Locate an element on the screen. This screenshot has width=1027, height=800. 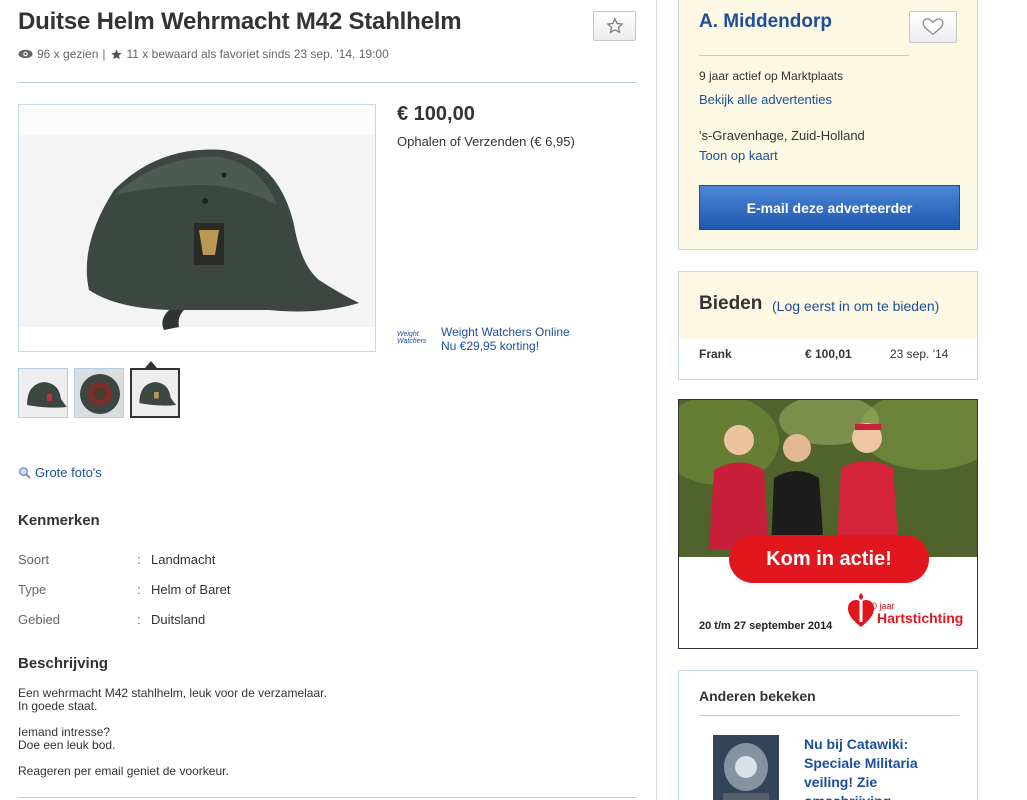
shipping-info: Ophalen of Verzenden (€ 6,95) is located at coordinates (486, 141).